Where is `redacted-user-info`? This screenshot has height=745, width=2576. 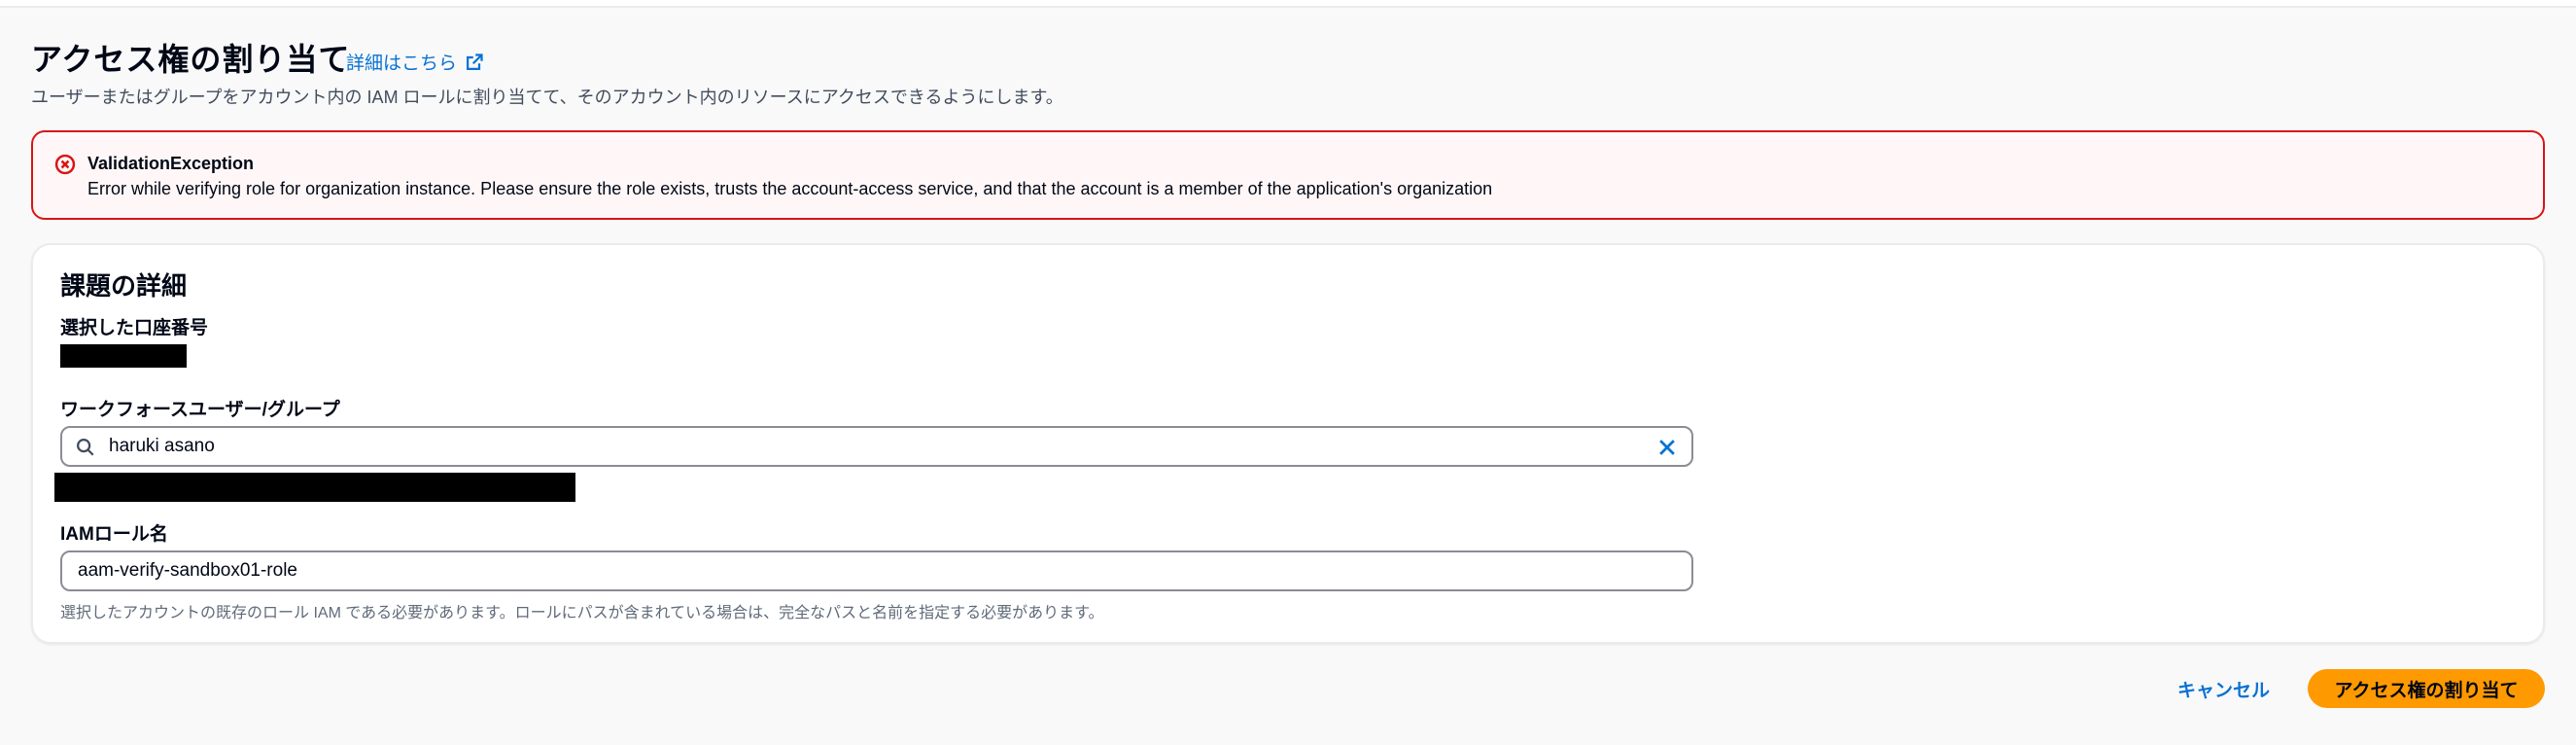
redacted-user-info is located at coordinates (315, 487).